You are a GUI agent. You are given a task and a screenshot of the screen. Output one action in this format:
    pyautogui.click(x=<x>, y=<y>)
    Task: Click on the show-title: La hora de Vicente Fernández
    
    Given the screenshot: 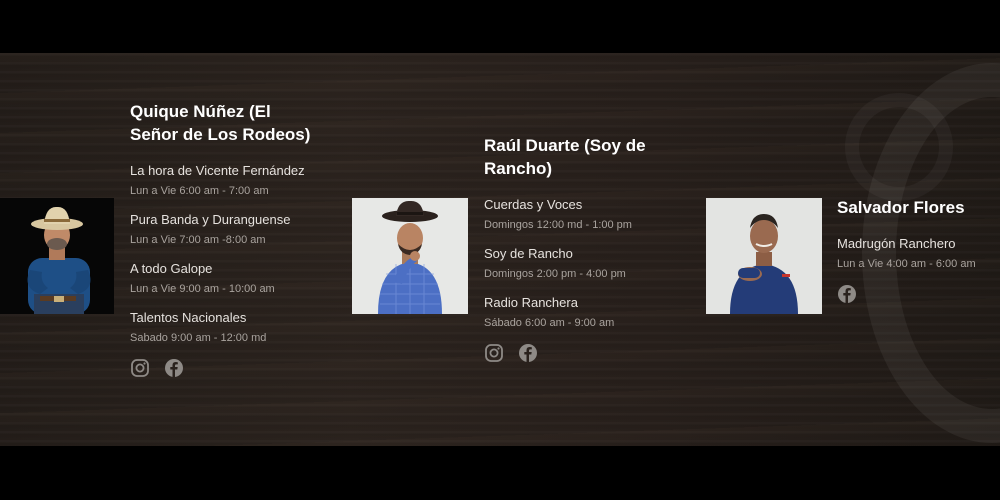 What is the action you would take?
    pyautogui.click(x=217, y=170)
    